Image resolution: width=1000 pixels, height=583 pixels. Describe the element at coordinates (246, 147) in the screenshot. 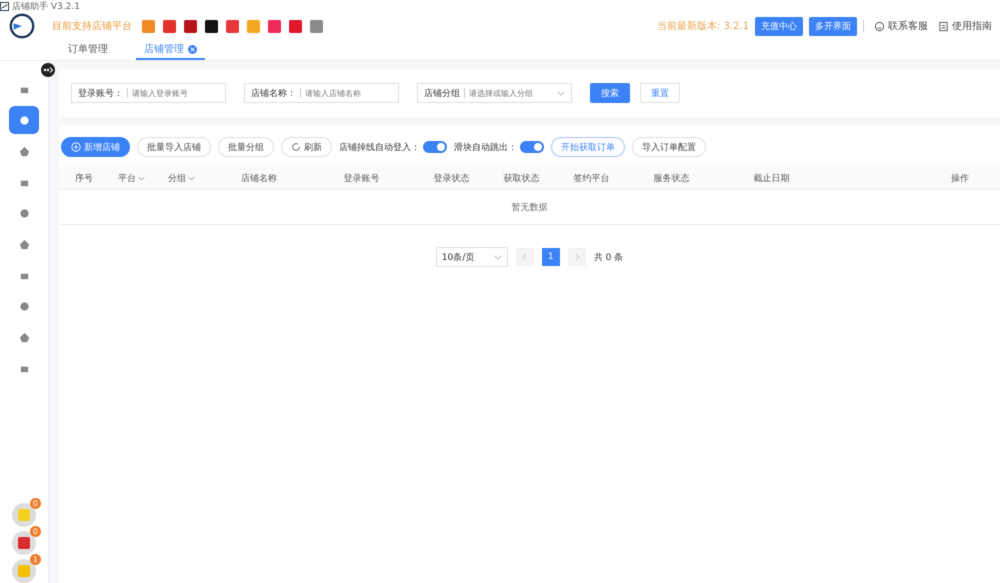

I see `toolbar-button: 批量分组` at that location.